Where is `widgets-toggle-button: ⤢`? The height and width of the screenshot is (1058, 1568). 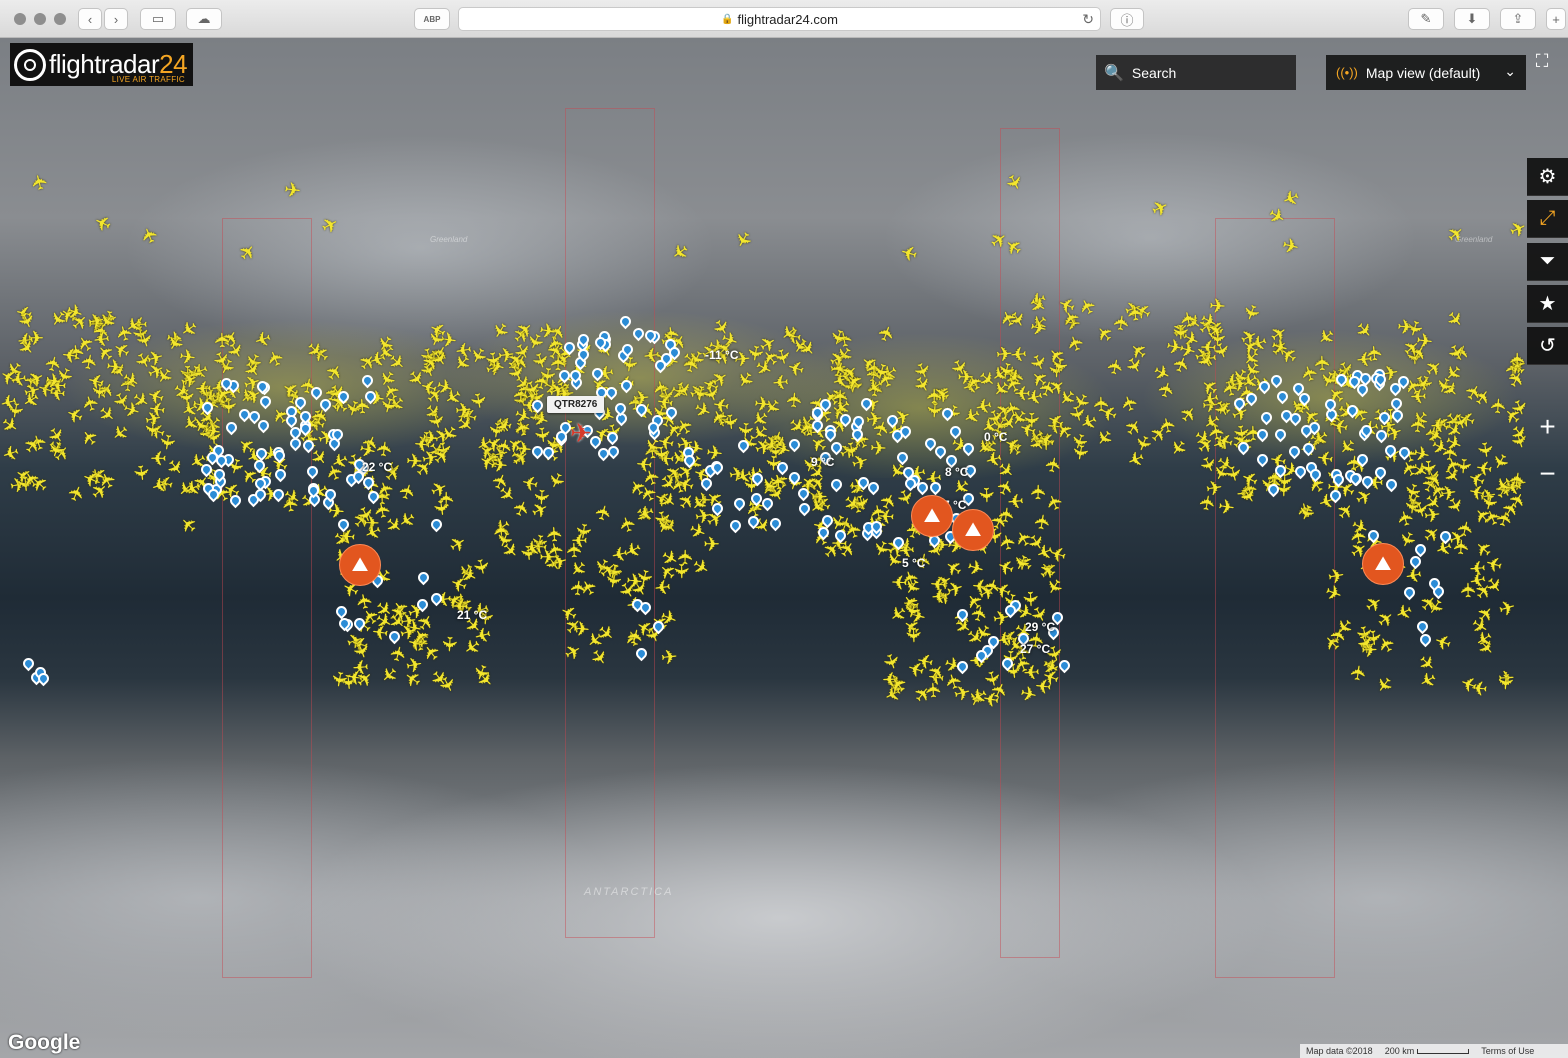
widgets-toggle-button: ⤢ is located at coordinates (1547, 219).